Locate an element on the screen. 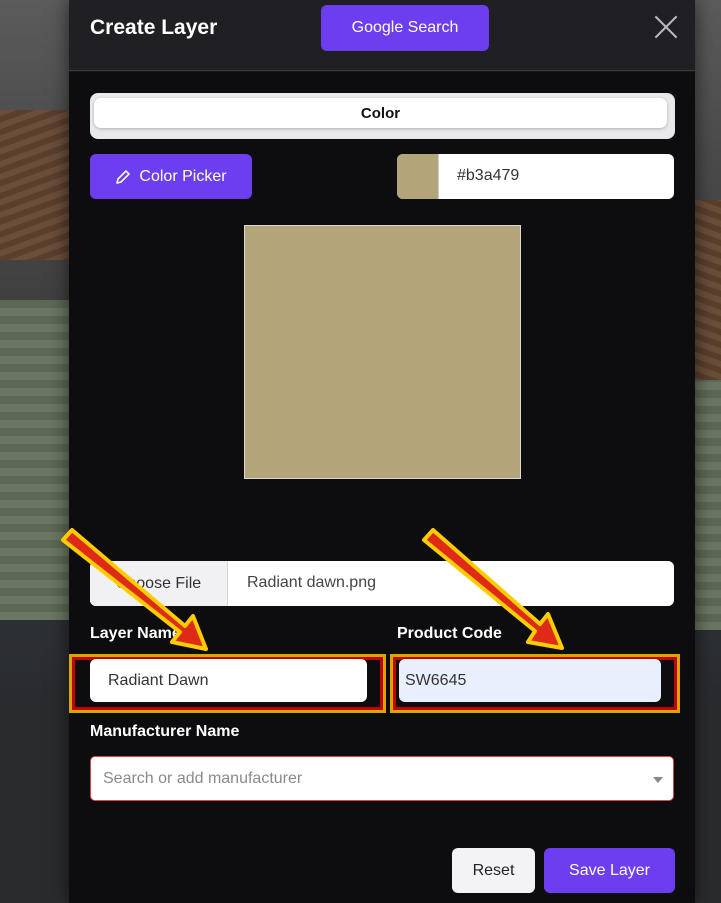 The width and height of the screenshot is (721, 903). chevron-down-icon is located at coordinates (658, 780).